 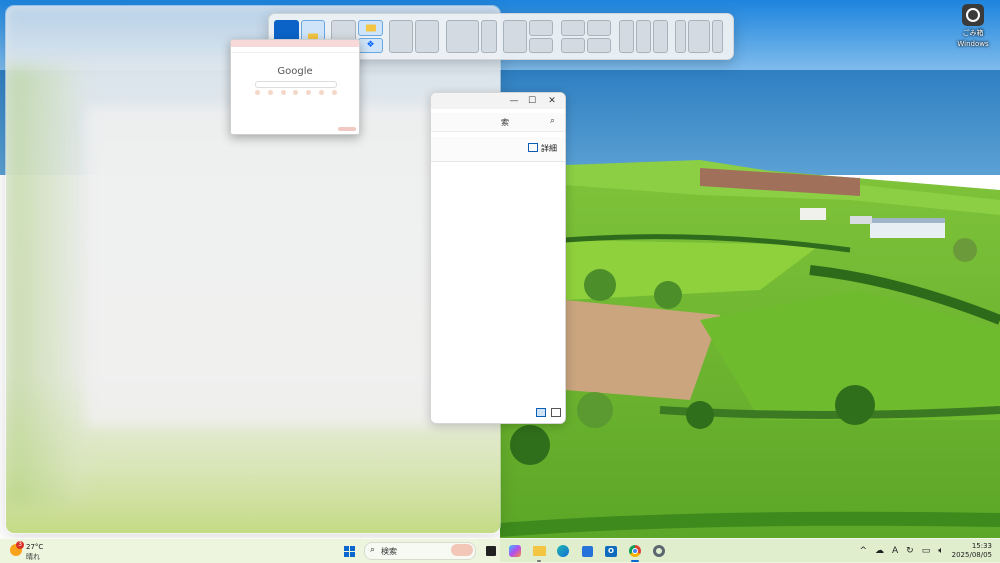 I want to click on copilot-button, so click(x=515, y=551).